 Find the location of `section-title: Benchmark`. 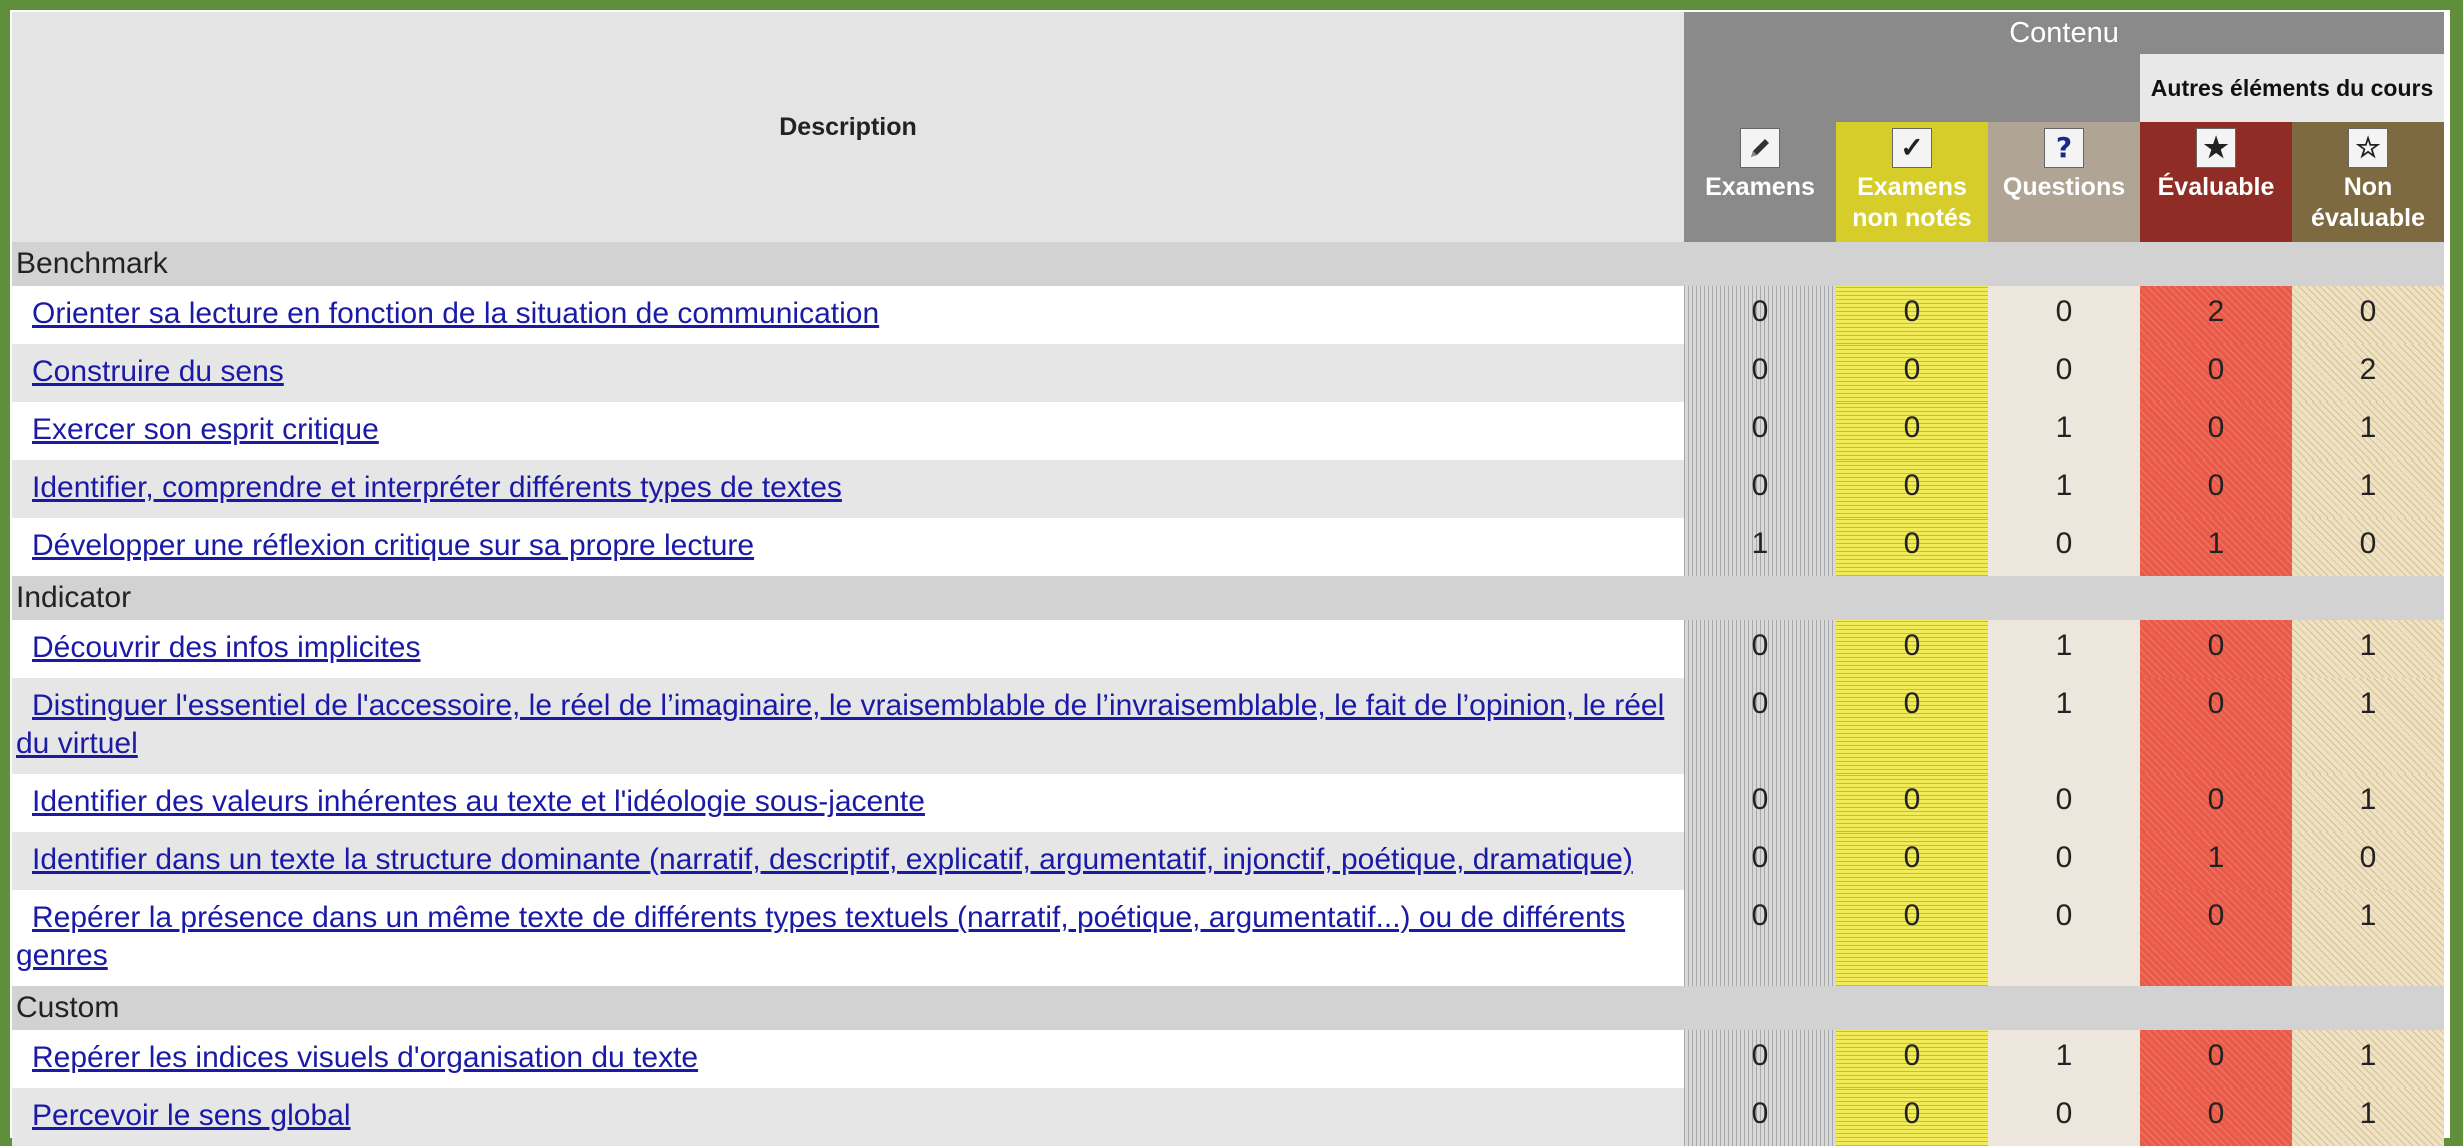

section-title: Benchmark is located at coordinates (1228, 264).